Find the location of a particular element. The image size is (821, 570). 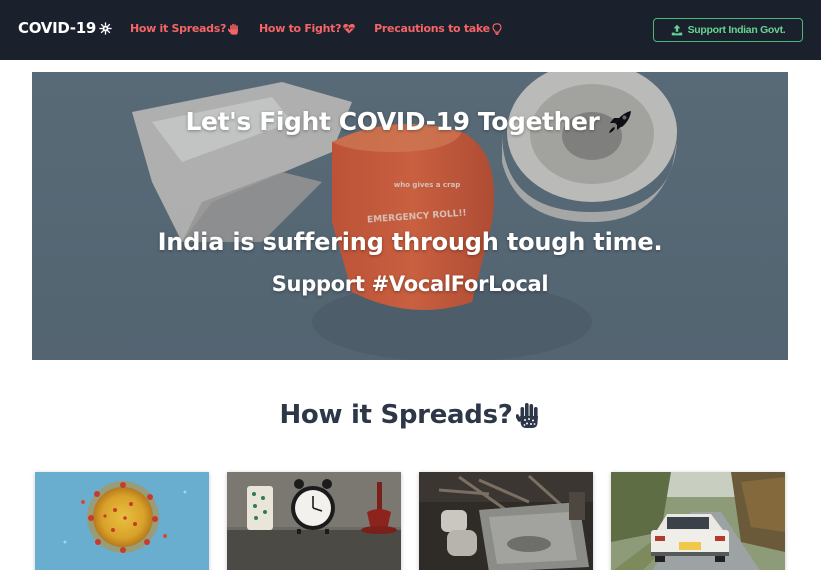

alarm-clock-table-image is located at coordinates (314, 521).